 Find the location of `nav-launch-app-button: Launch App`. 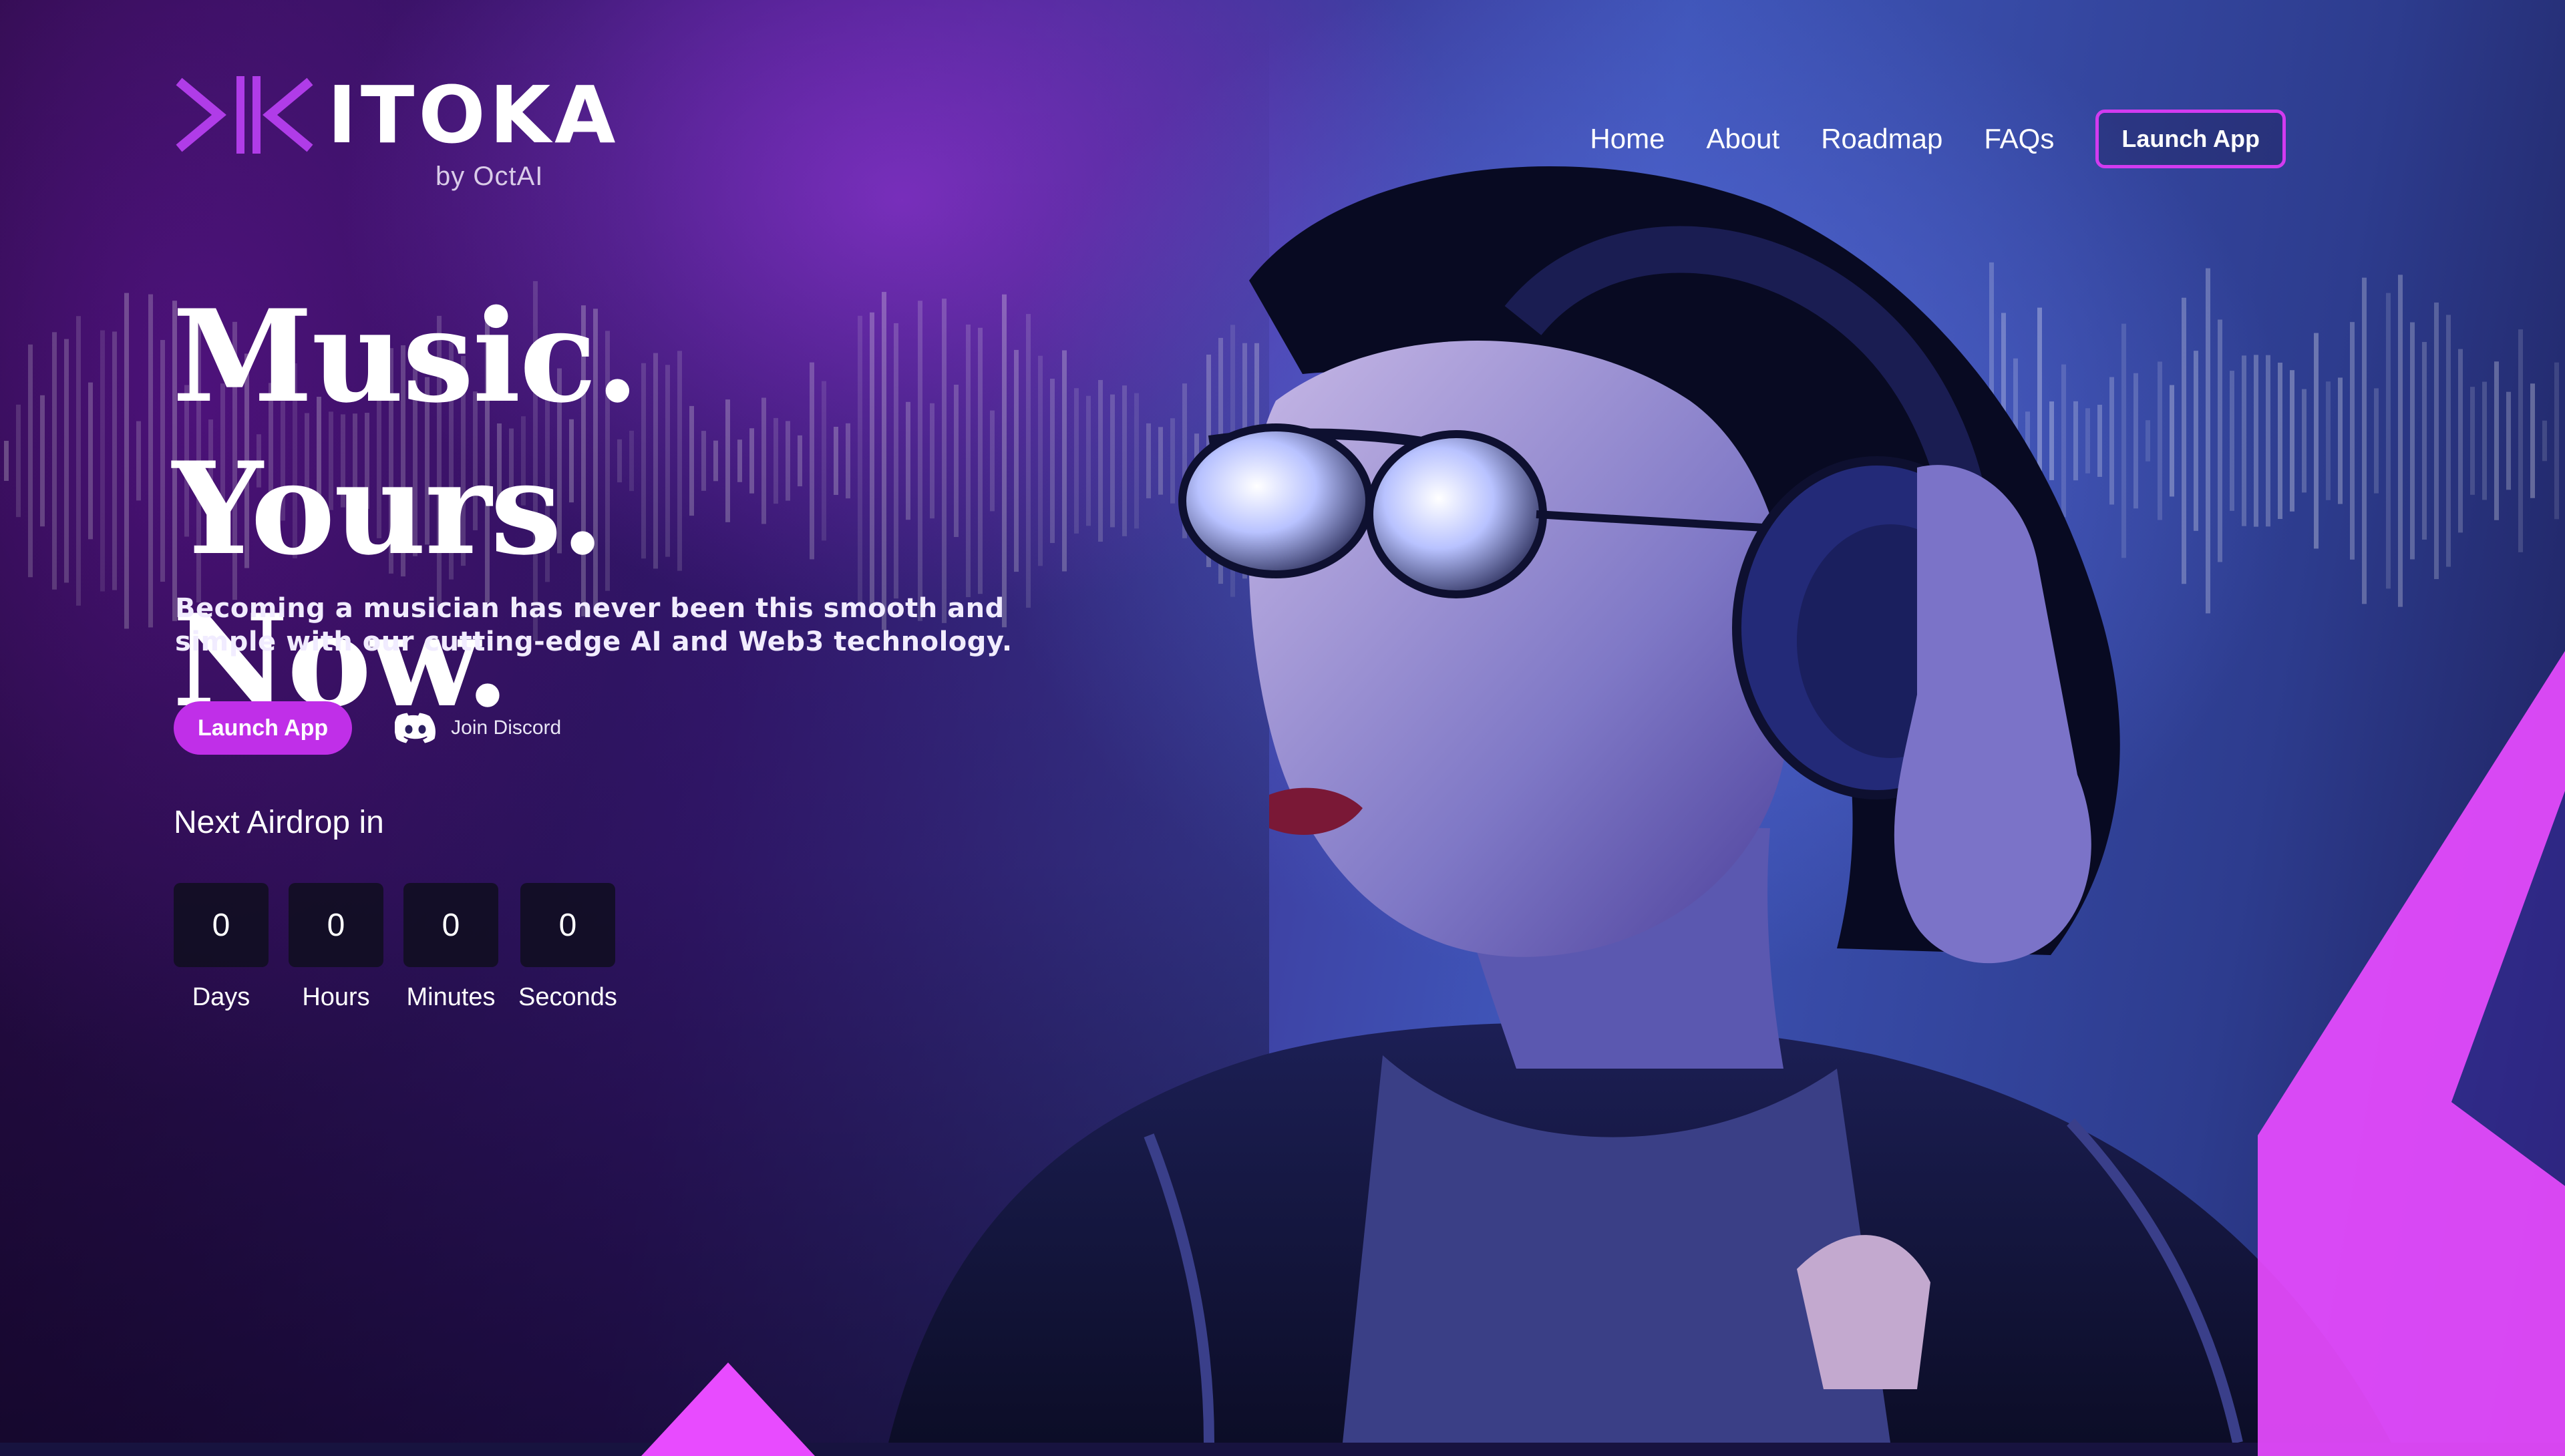

nav-launch-app-button: Launch App is located at coordinates (2190, 139).